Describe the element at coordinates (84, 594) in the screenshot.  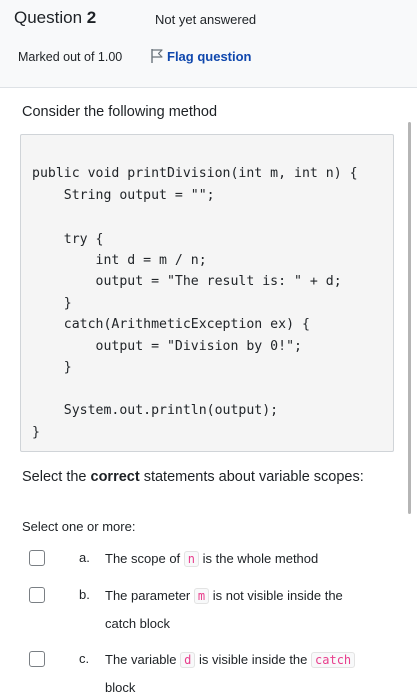
I see `option-b-letter: b.` at that location.